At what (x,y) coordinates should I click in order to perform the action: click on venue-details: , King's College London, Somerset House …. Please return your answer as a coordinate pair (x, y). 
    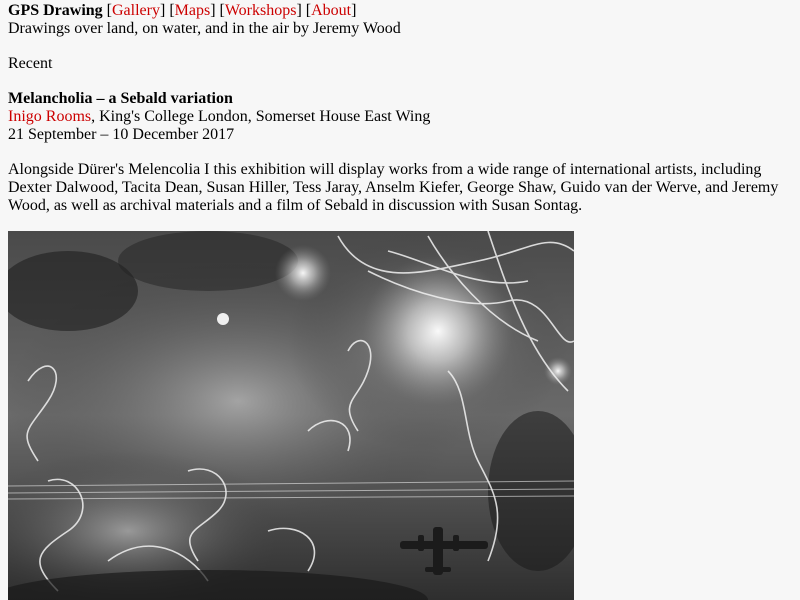
    Looking at the image, I should click on (261, 116).